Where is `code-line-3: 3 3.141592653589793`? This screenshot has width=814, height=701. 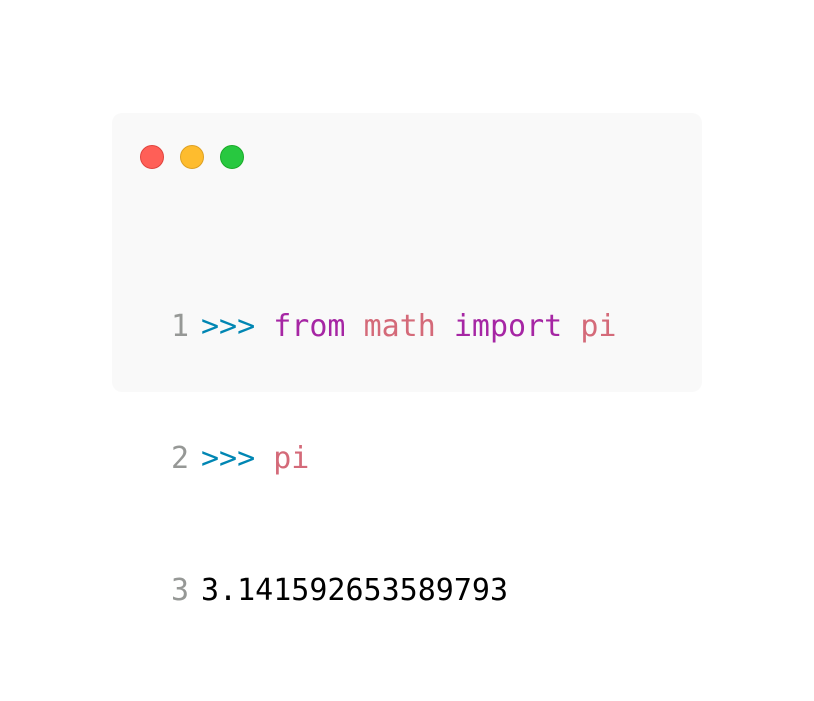
code-line-3: 3 3.141592653589793 is located at coordinates (390, 591).